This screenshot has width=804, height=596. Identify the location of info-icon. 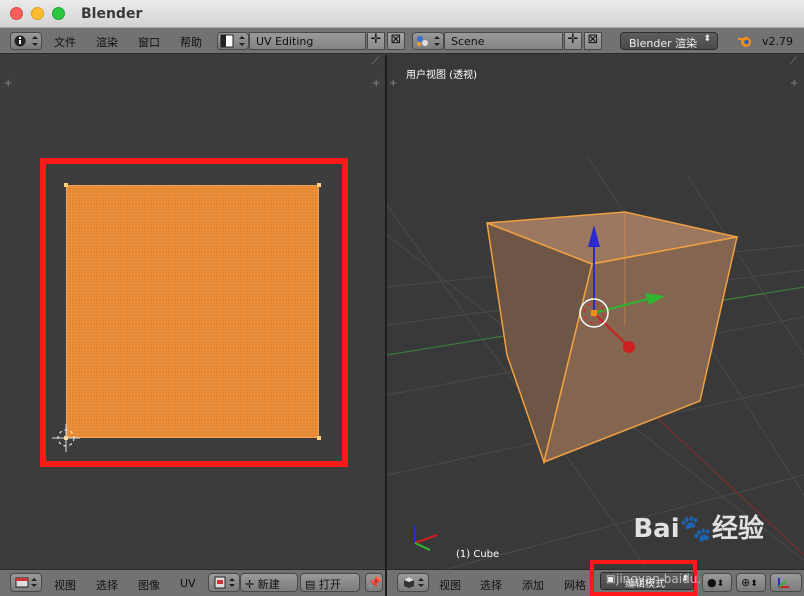
(26, 41).